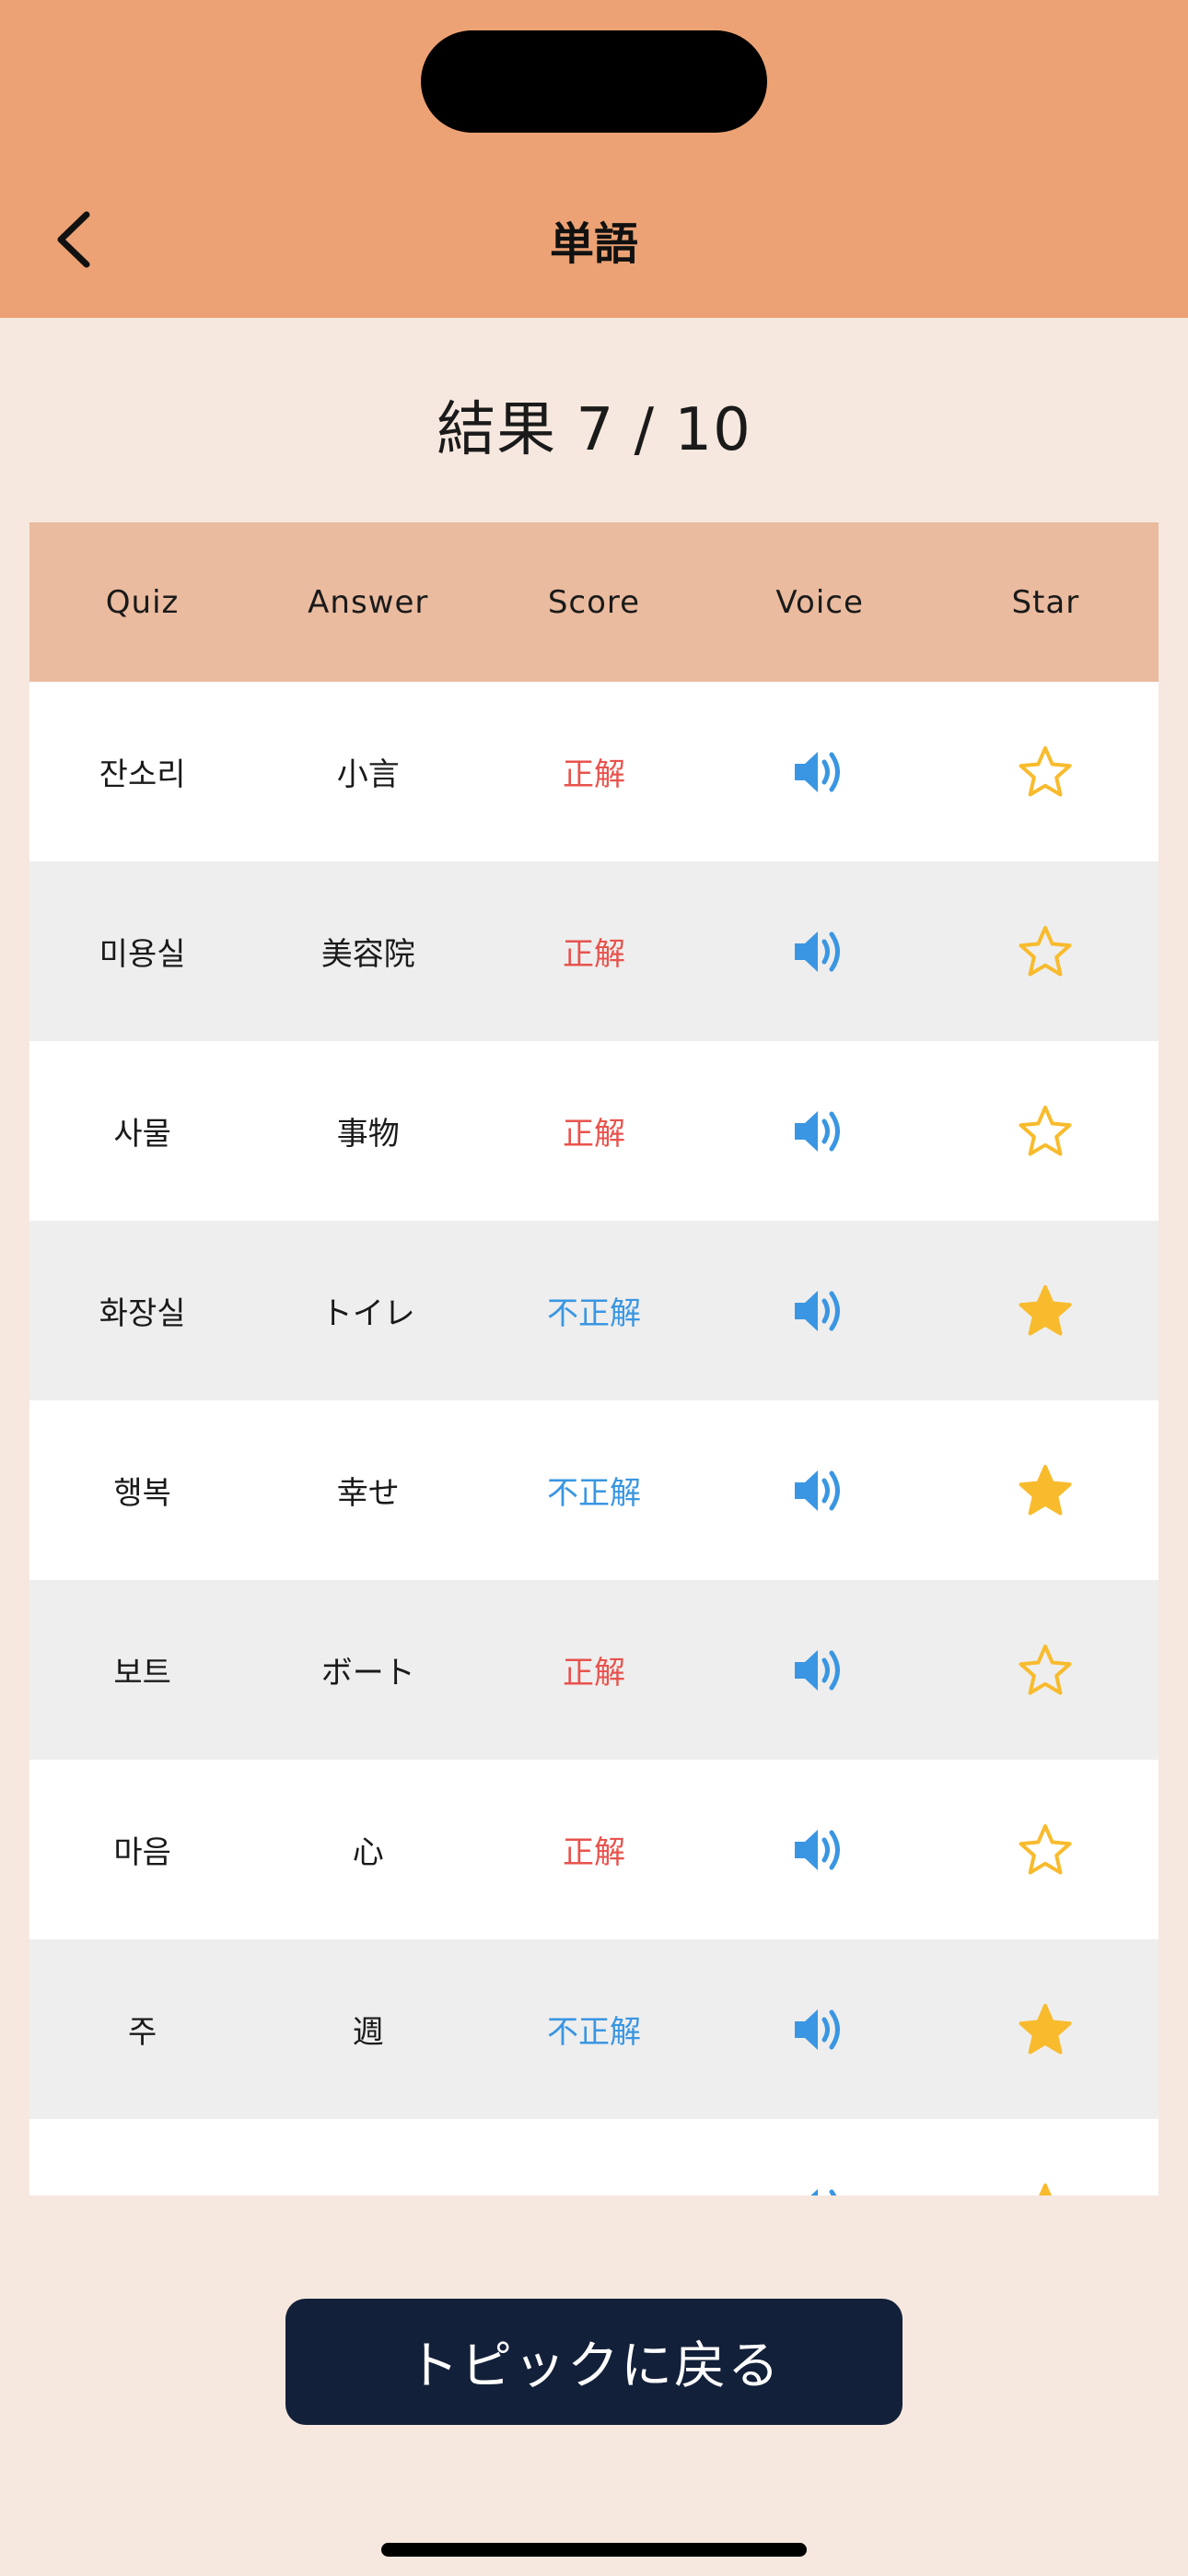  Describe the element at coordinates (368, 1134) in the screenshot. I see `answer-cell: 事物` at that location.